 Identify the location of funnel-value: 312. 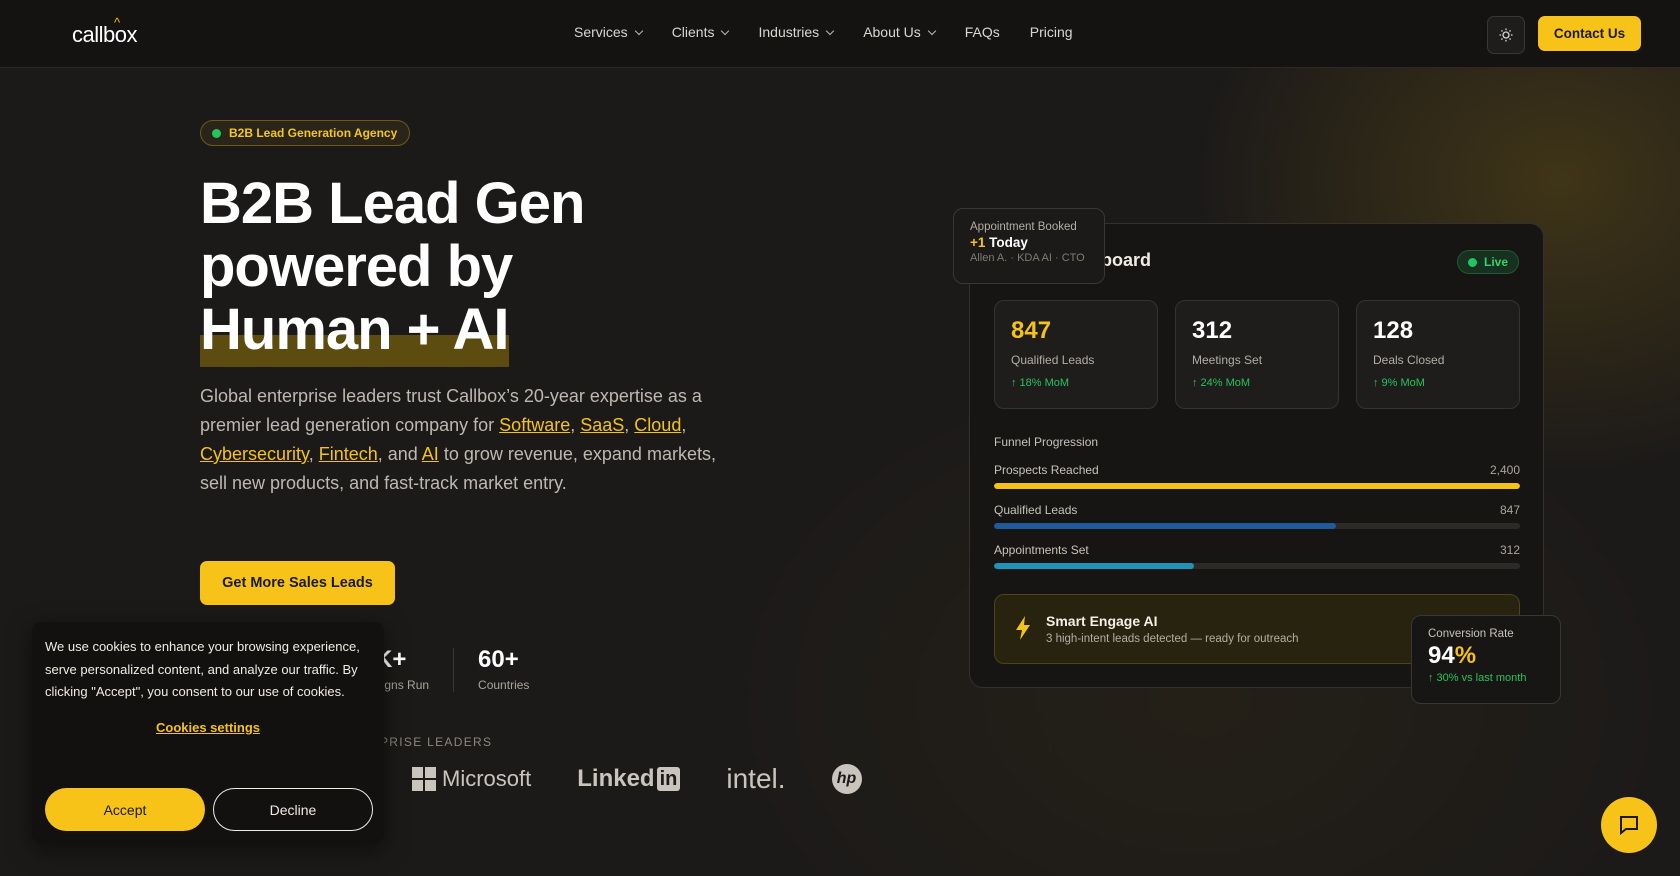
(1509, 550).